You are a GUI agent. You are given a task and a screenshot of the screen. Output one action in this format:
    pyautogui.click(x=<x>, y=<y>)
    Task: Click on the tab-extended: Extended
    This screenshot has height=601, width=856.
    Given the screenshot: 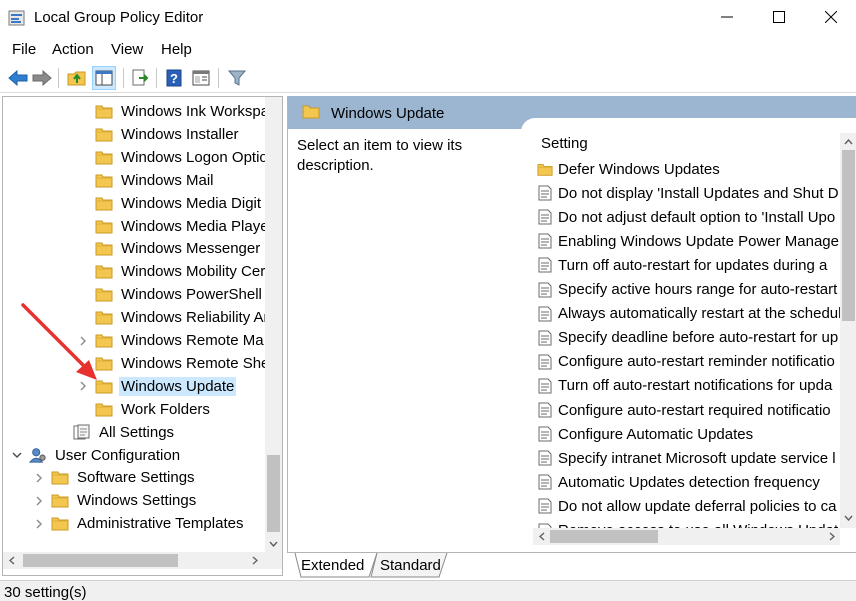 What is the action you would take?
    pyautogui.click(x=332, y=565)
    